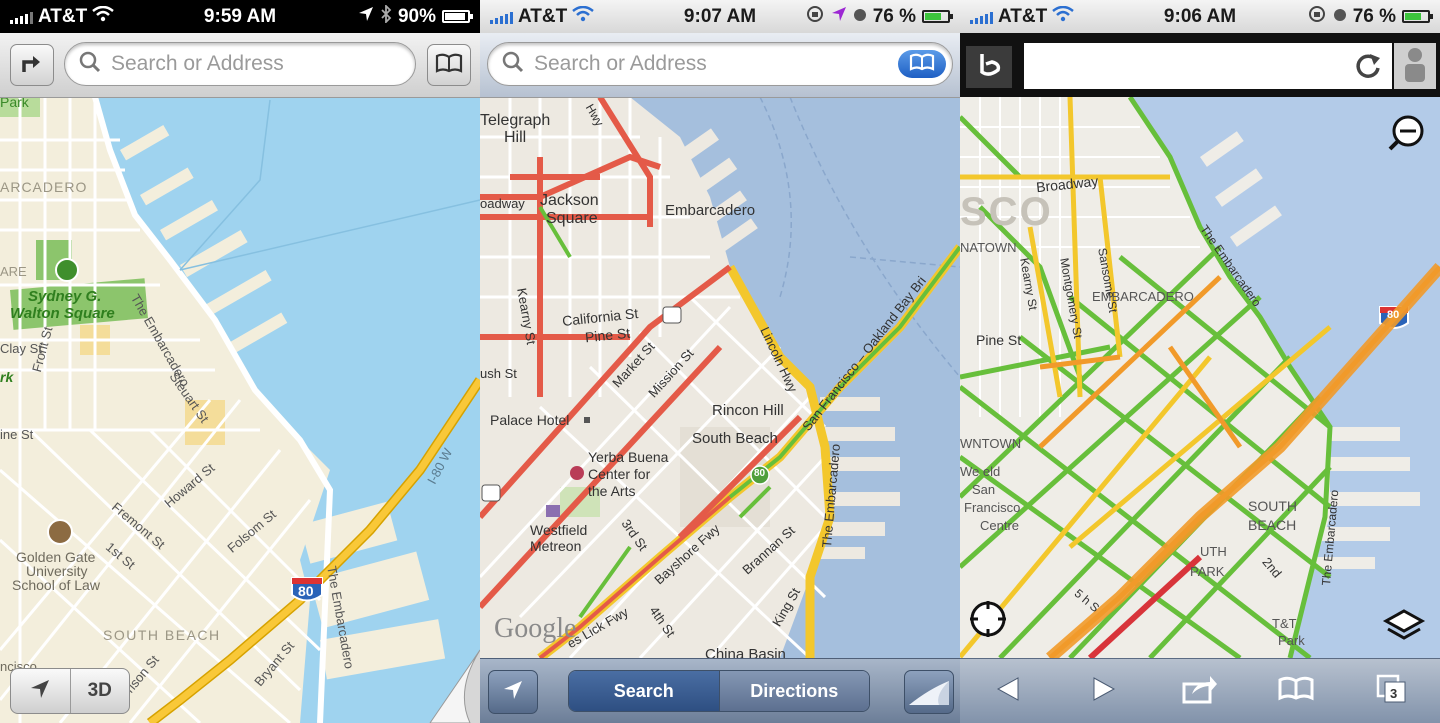 The width and height of the screenshot is (1440, 723). What do you see at coordinates (1284, 623) in the screenshot?
I see `map-label: T&T` at bounding box center [1284, 623].